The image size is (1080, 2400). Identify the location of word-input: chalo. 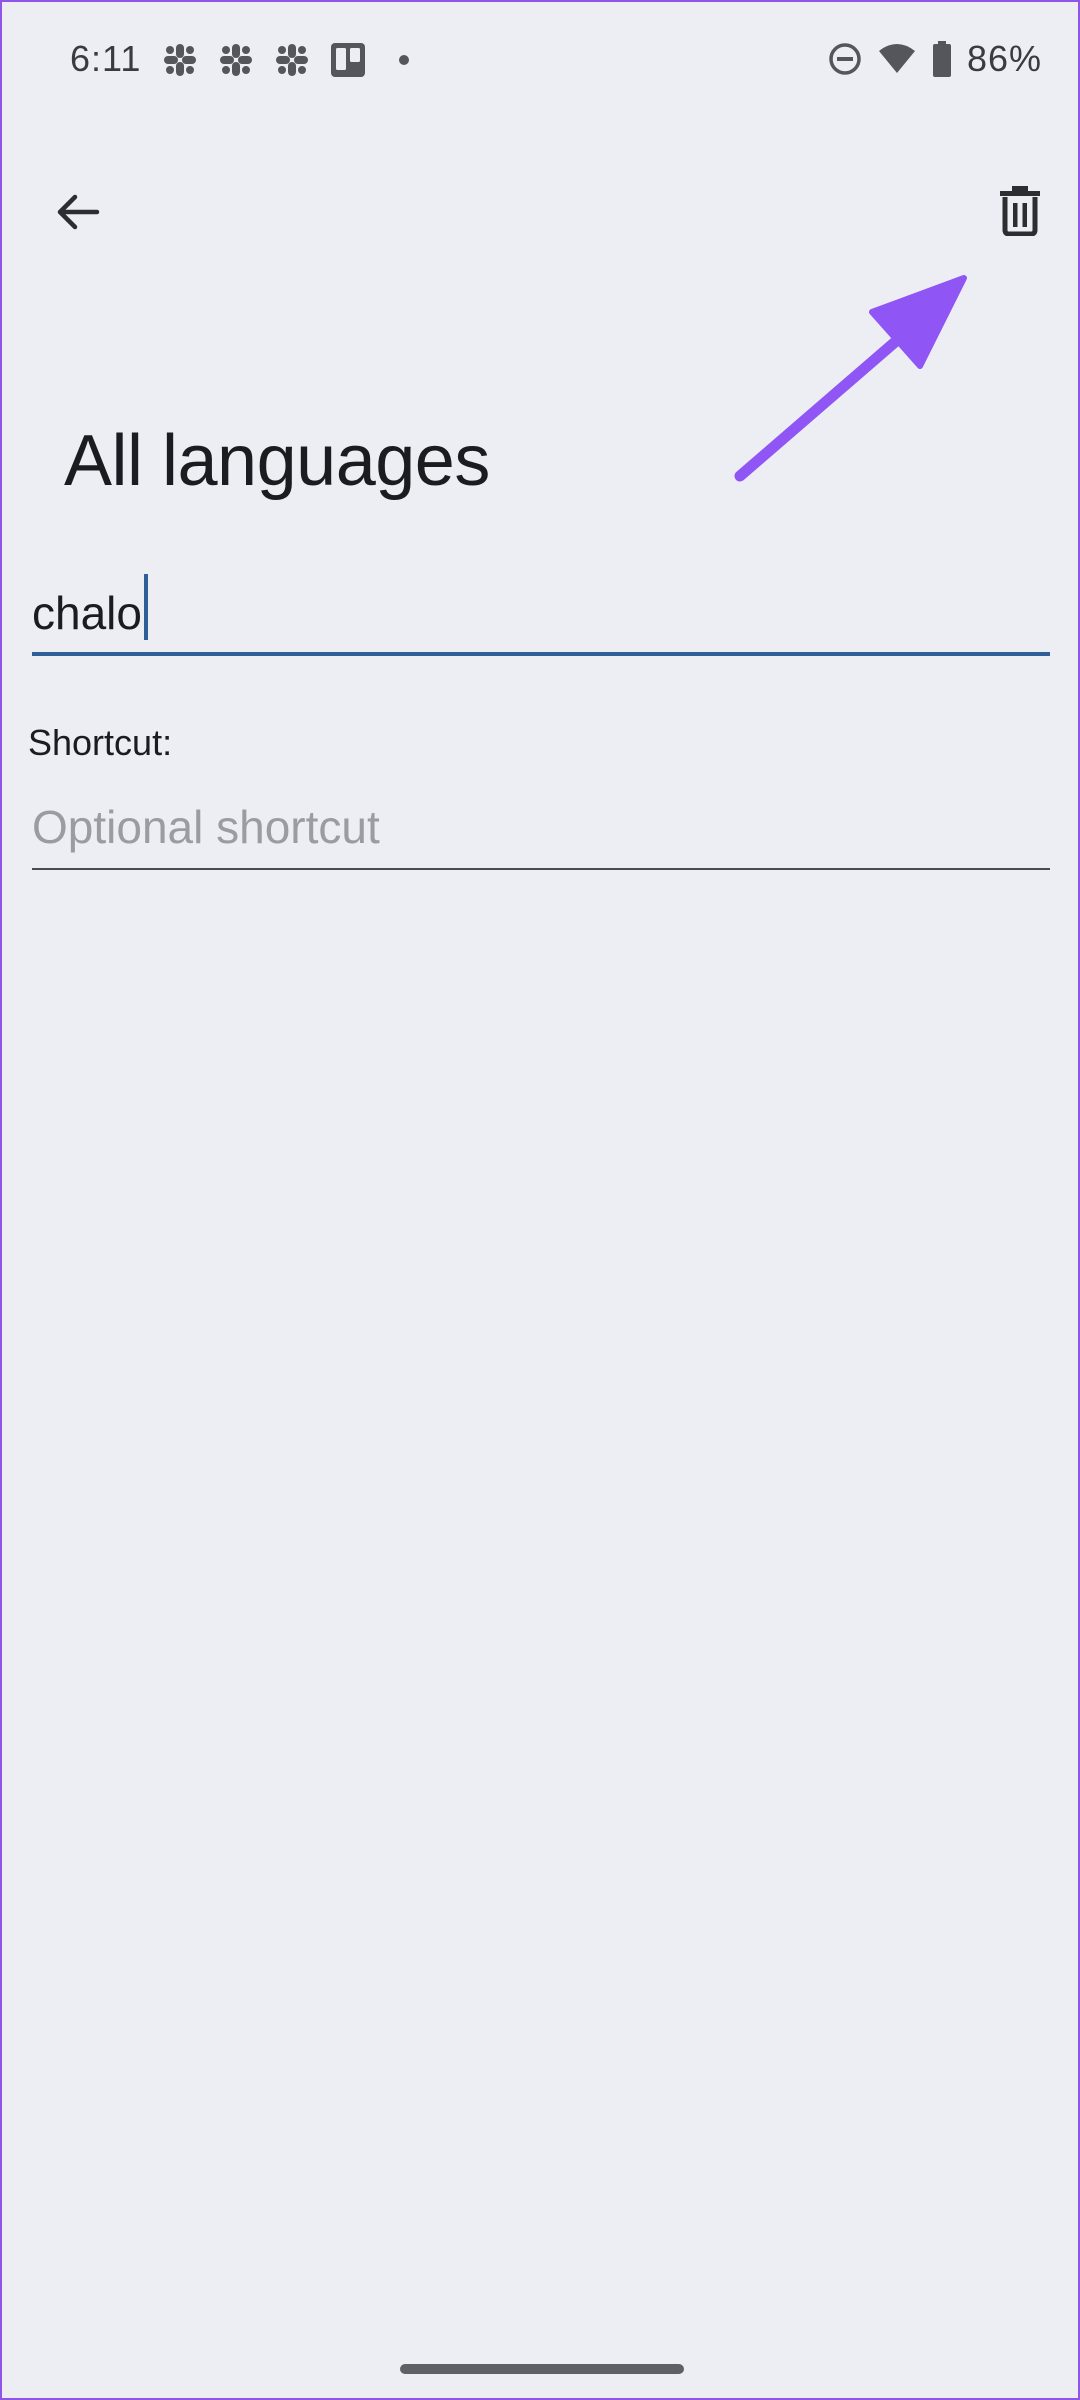
(541, 613).